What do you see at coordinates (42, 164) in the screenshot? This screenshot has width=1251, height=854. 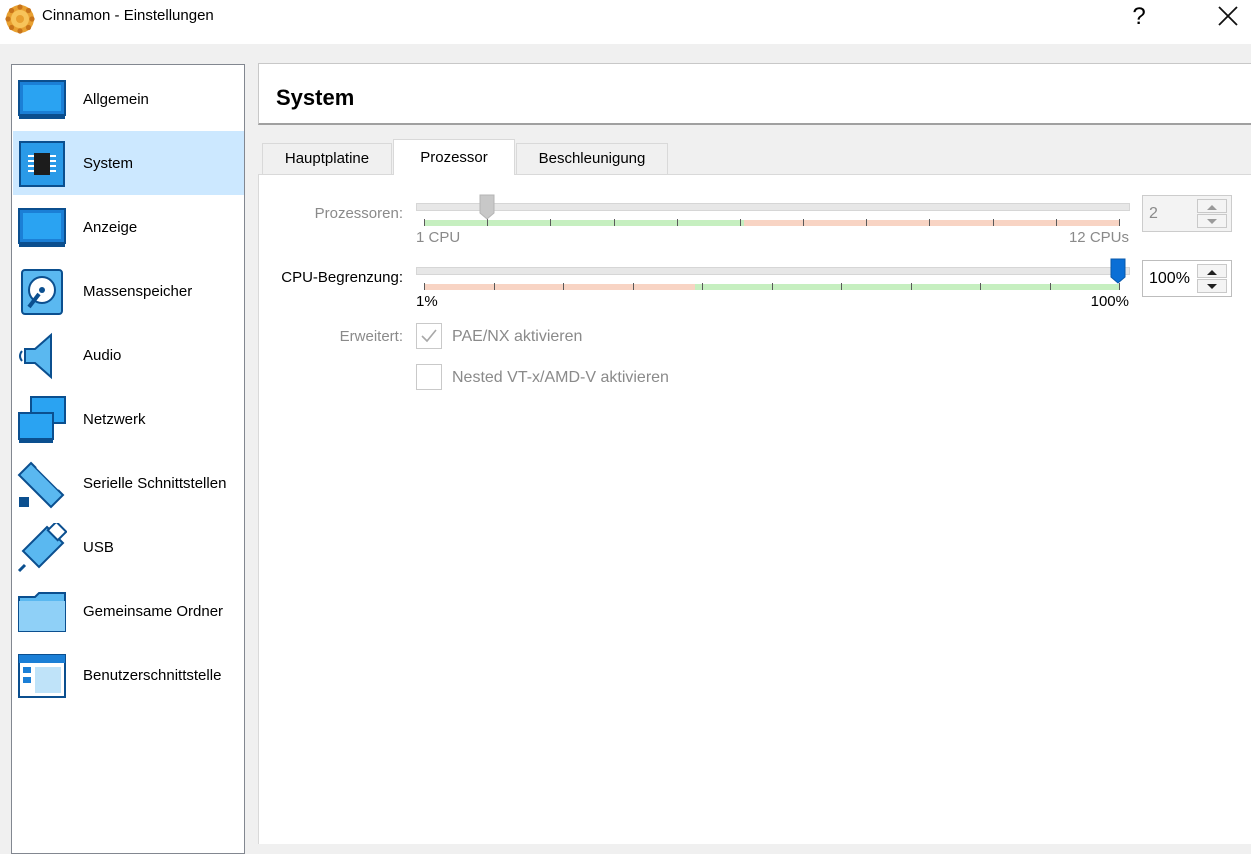 I see `system-chip-icon` at bounding box center [42, 164].